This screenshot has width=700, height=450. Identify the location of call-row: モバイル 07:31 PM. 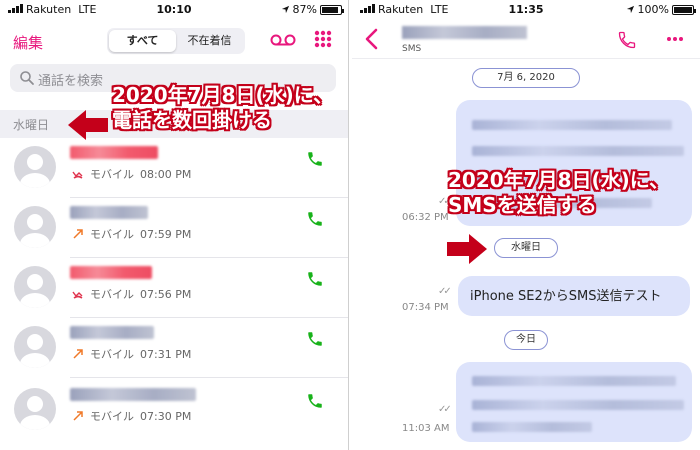
(174, 350).